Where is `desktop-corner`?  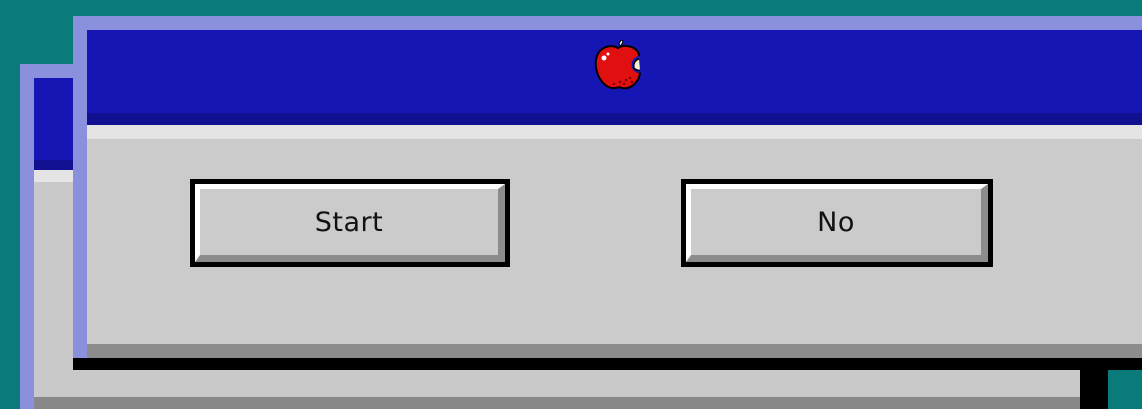 desktop-corner is located at coordinates (1125, 389).